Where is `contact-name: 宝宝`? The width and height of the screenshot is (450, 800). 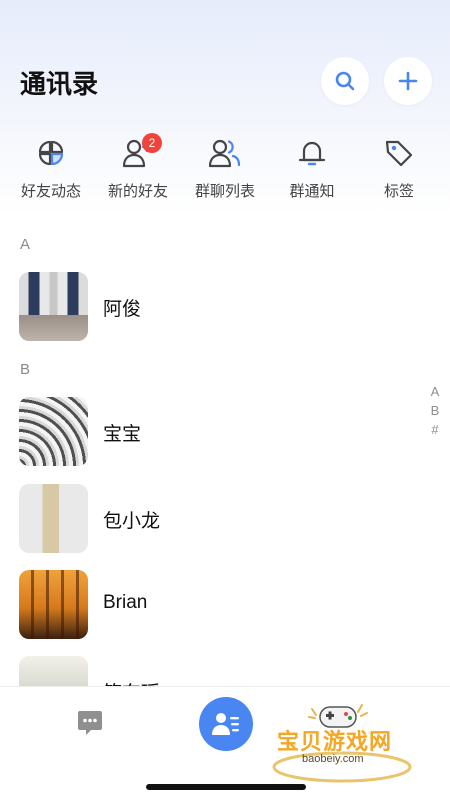
contact-name: 宝宝 is located at coordinates (122, 434).